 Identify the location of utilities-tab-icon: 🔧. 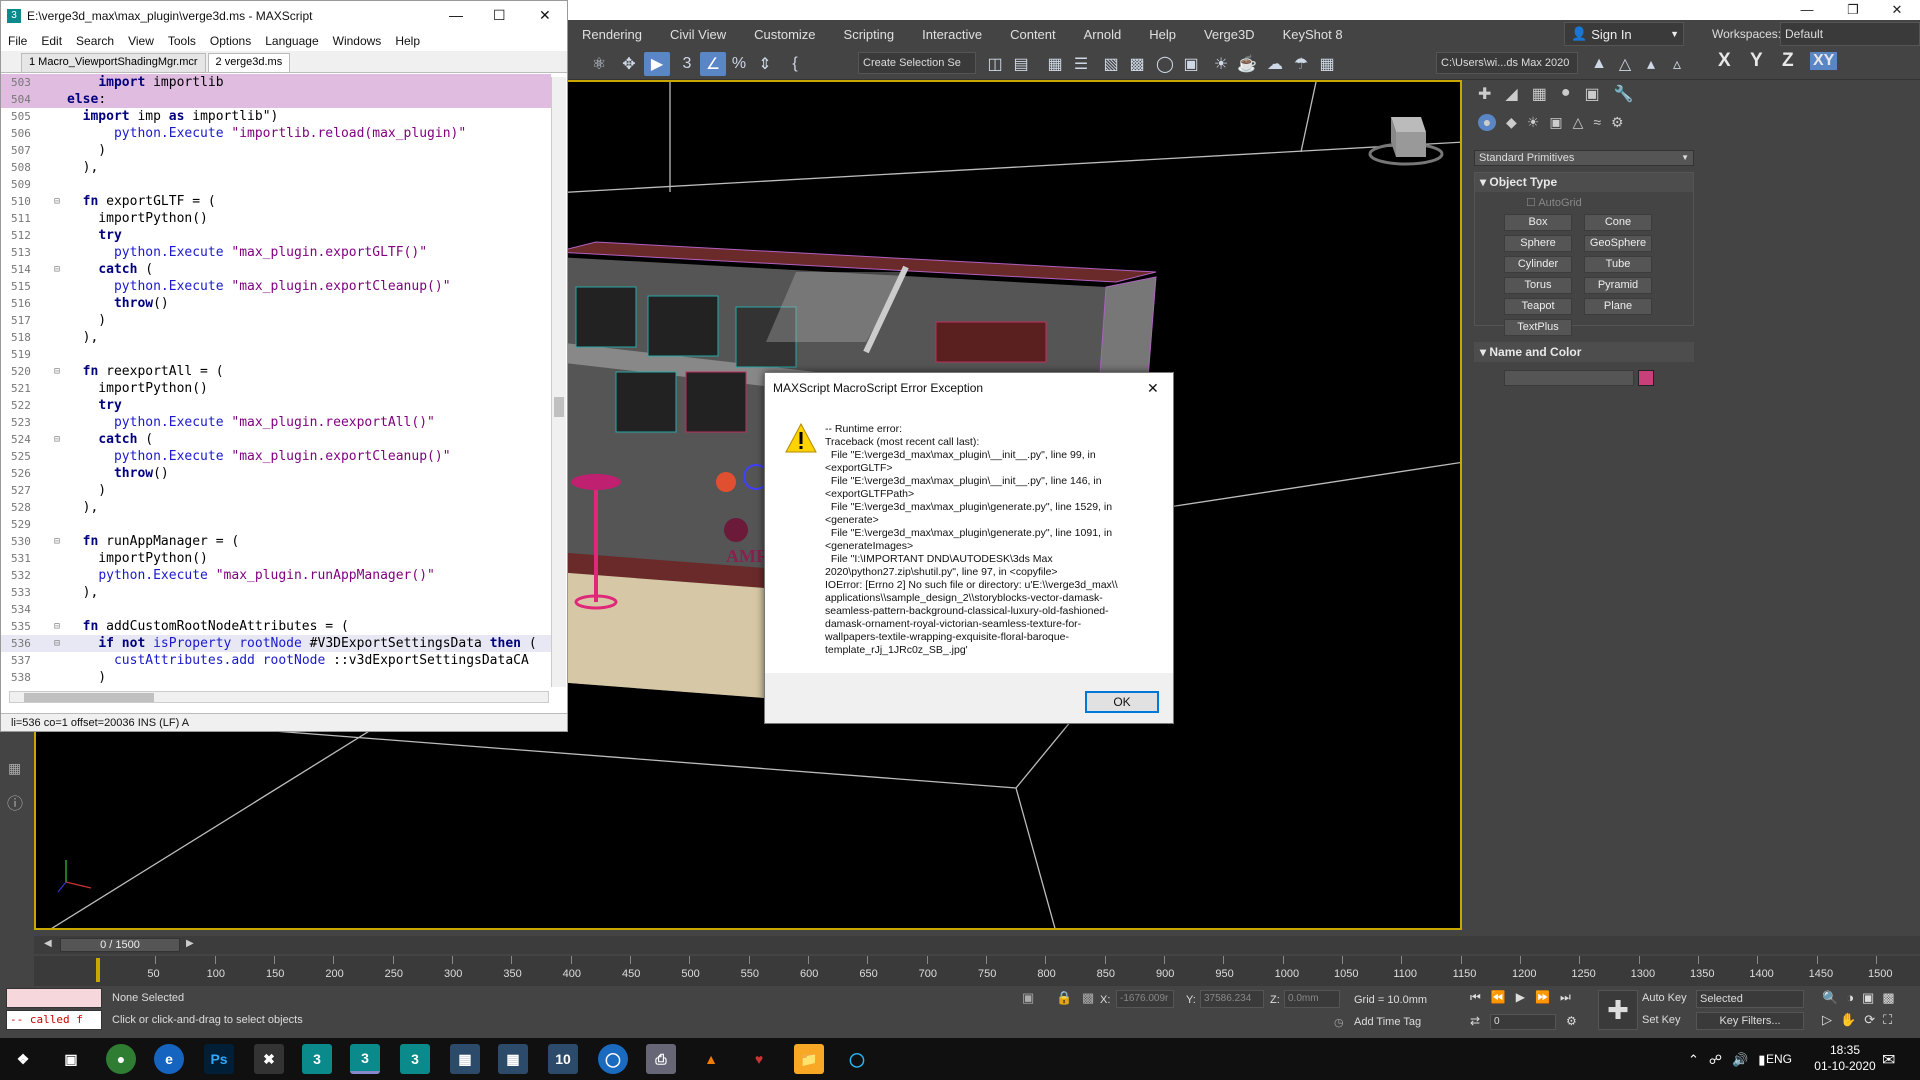
(1624, 94).